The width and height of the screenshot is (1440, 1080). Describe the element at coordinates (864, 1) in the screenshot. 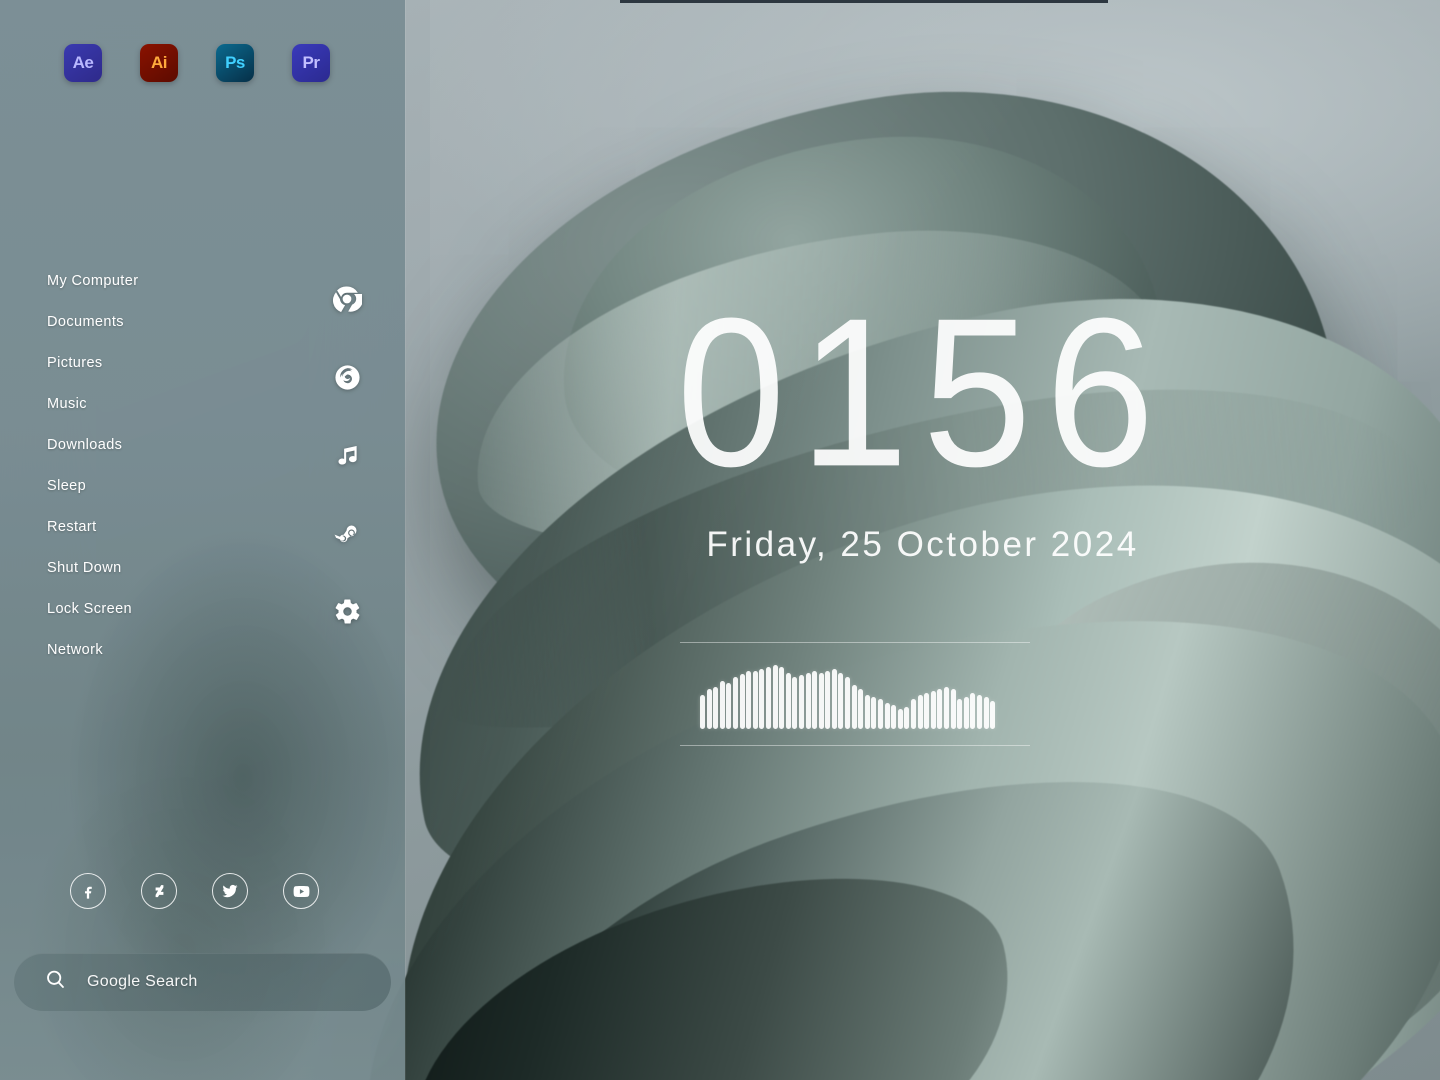

I see `window-title-bar` at that location.